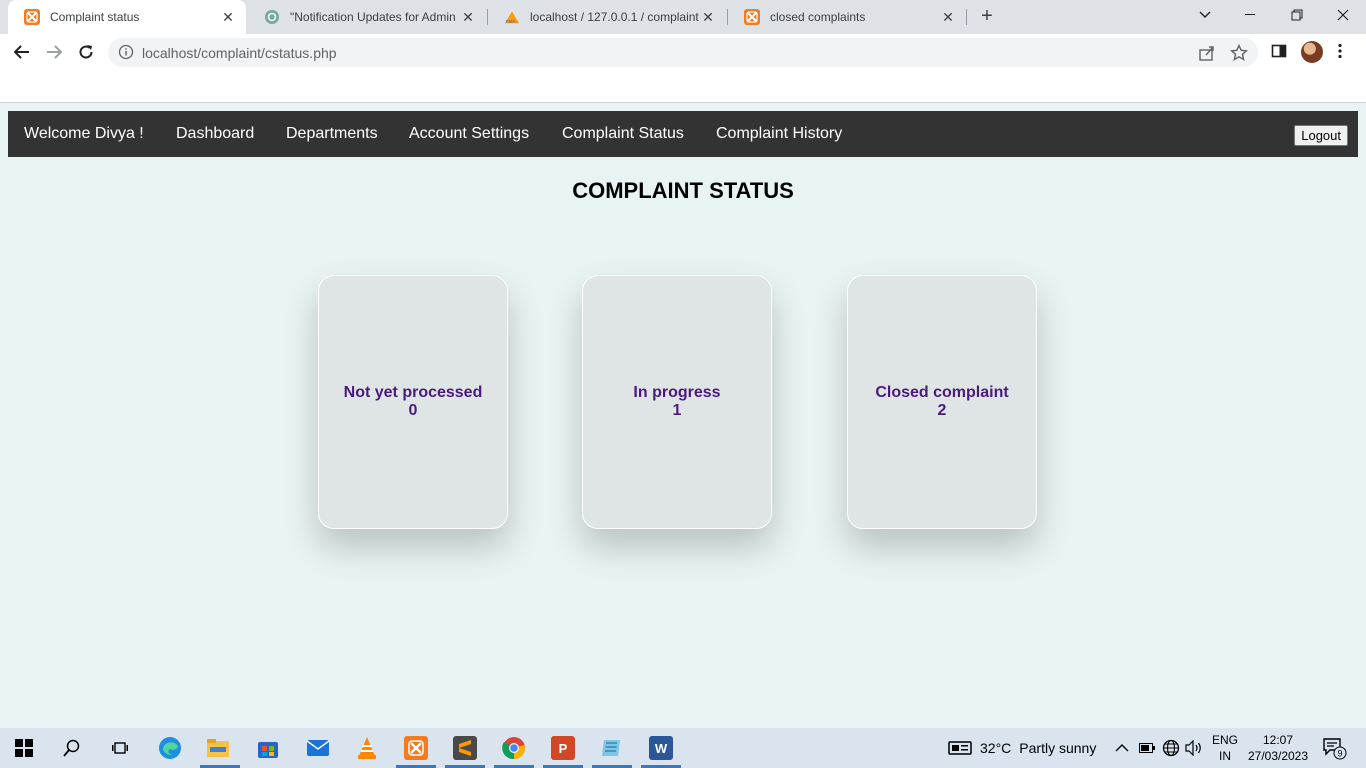  Describe the element at coordinates (367, 748) in the screenshot. I see `vlc-icon` at that location.